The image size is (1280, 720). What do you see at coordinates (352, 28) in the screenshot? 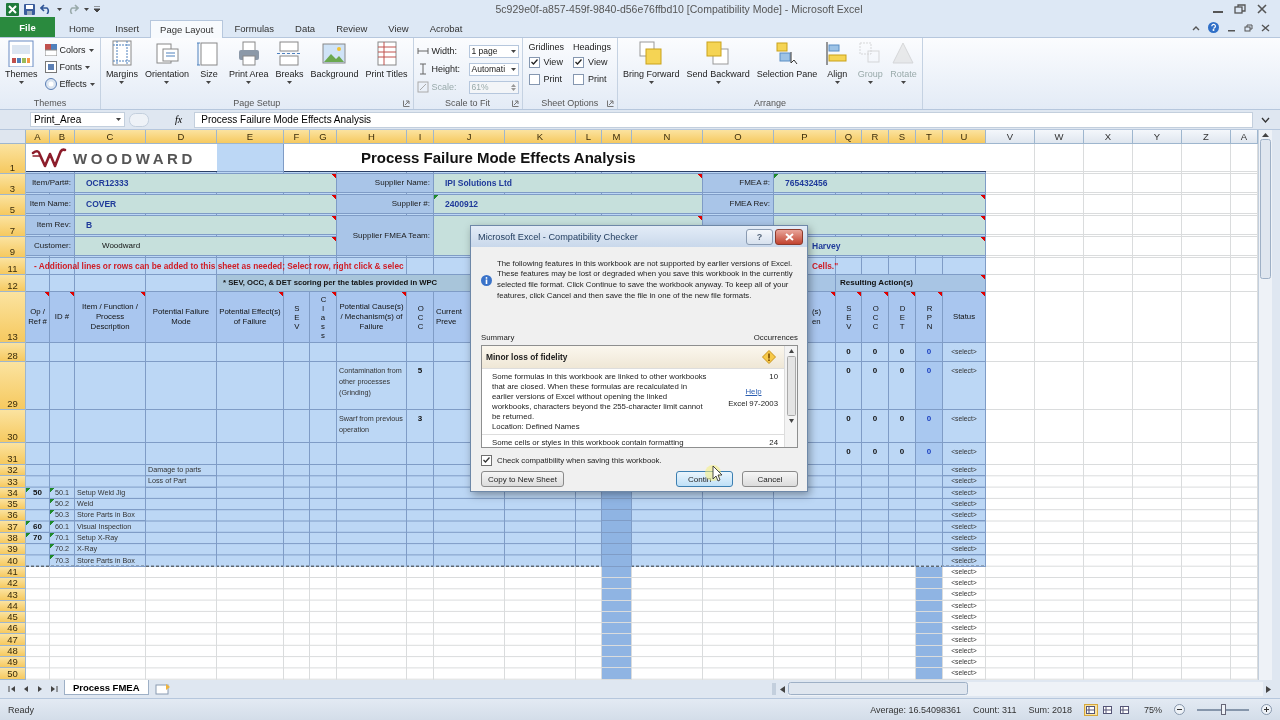
I see `ribbon-tab: Review` at bounding box center [352, 28].